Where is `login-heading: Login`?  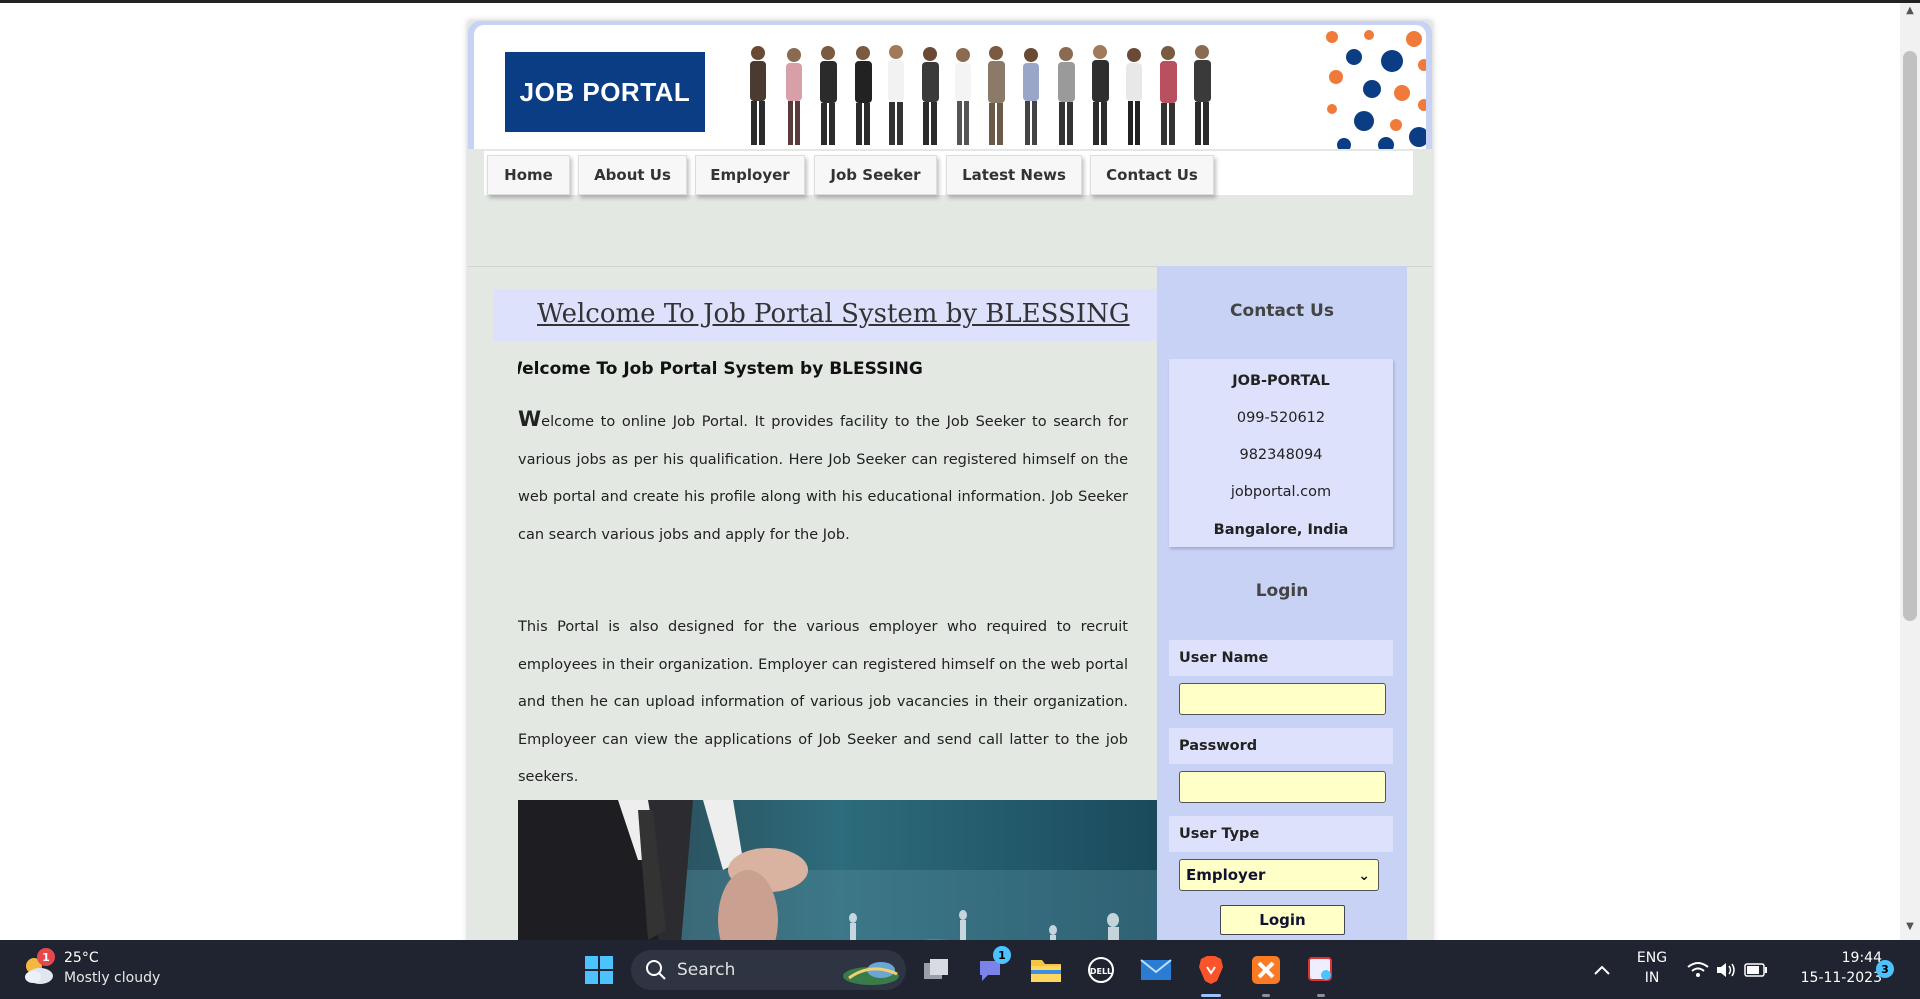 login-heading: Login is located at coordinates (1282, 591).